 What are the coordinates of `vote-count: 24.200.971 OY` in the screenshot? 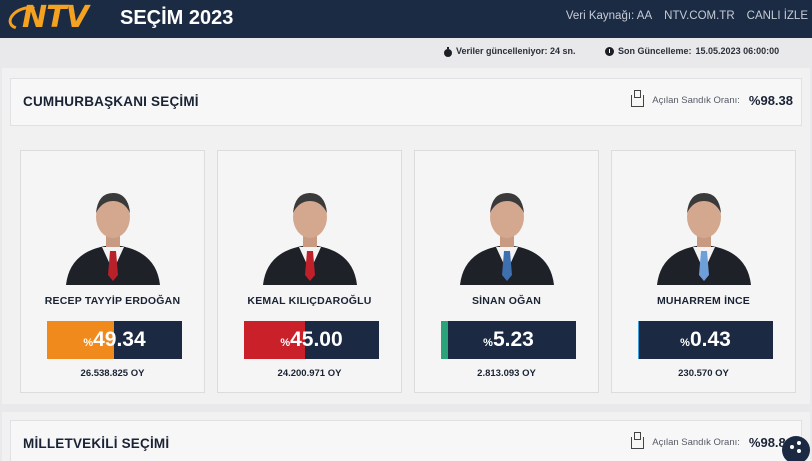 It's located at (309, 373).